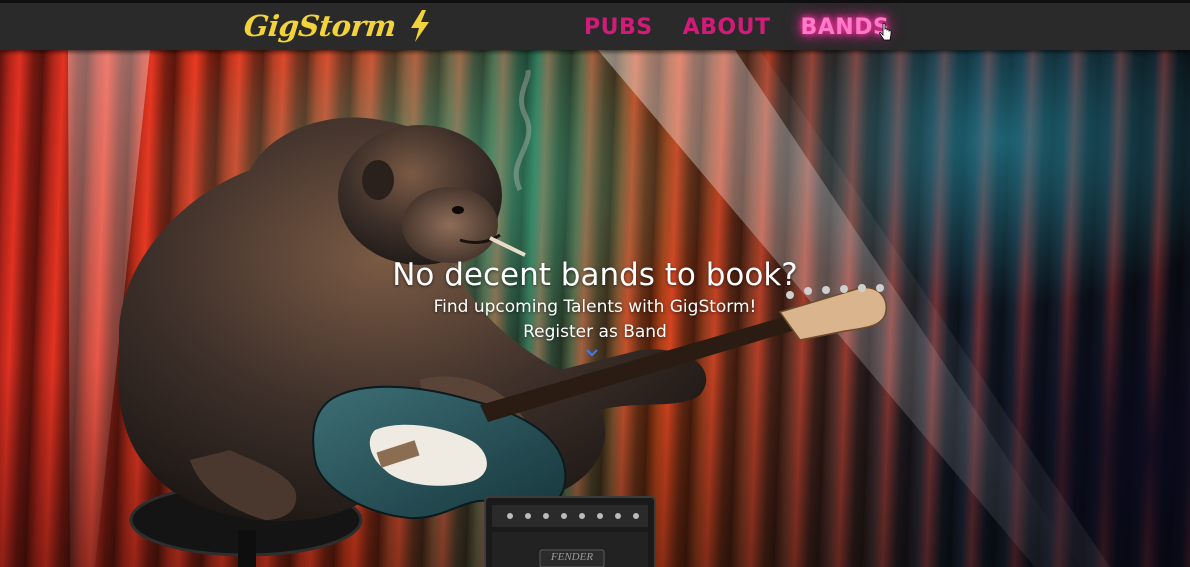 This screenshot has height=567, width=1190. Describe the element at coordinates (572, 557) in the screenshot. I see `amp-brand-label: FENDER` at that location.